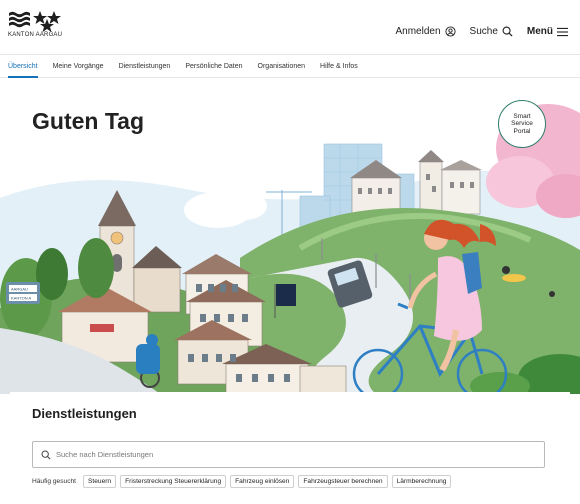 The height and width of the screenshot is (504, 580). Describe the element at coordinates (54, 481) in the screenshot. I see `frequent-searches-label: Häufig gesucht` at that location.